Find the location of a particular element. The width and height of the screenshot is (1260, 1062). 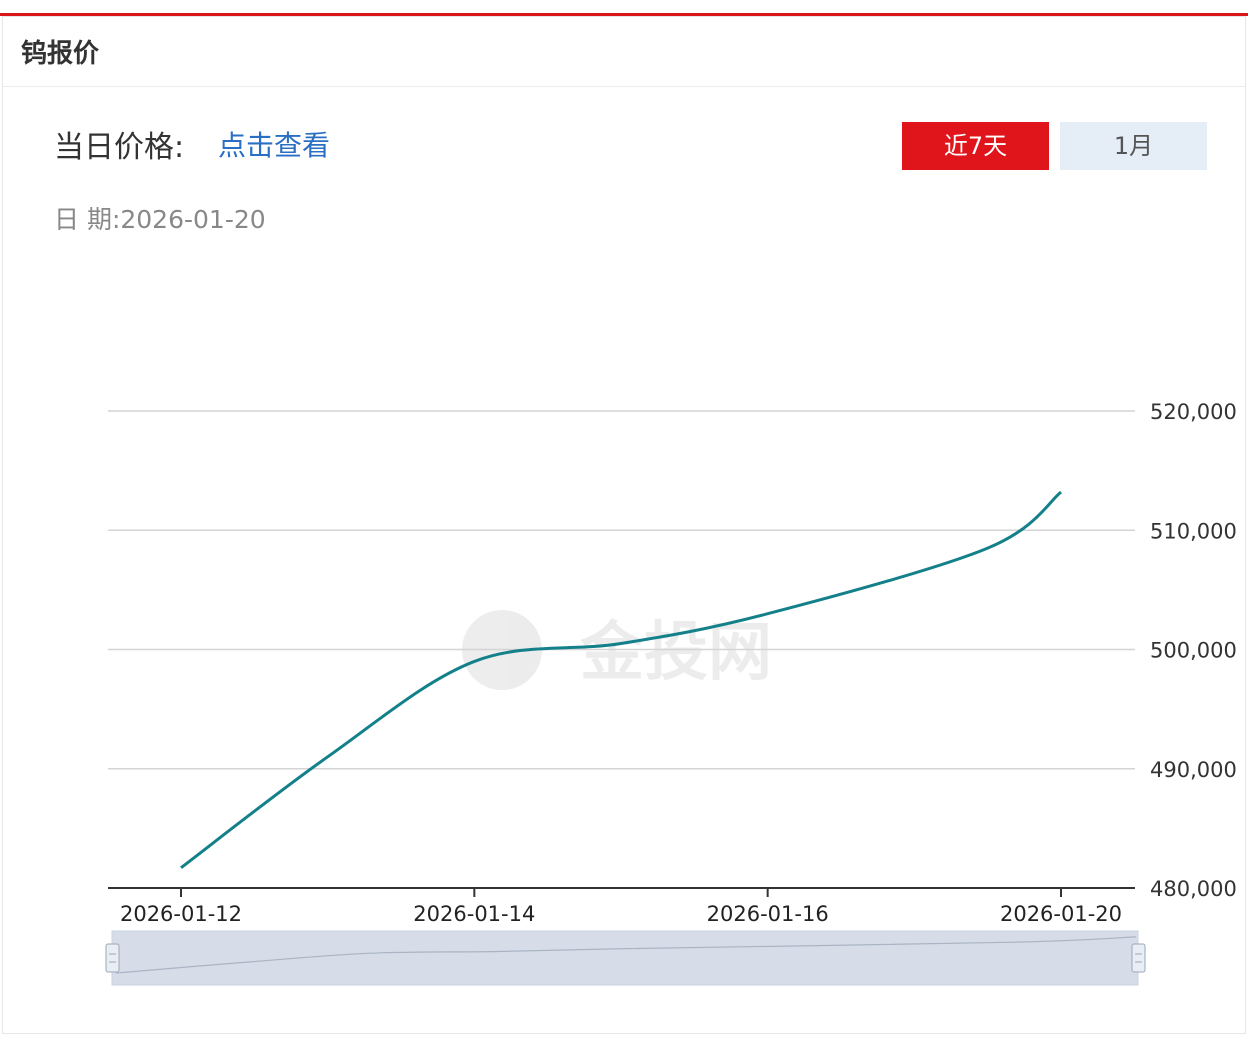

x-tick-label: 2026-01-12 is located at coordinates (181, 914).